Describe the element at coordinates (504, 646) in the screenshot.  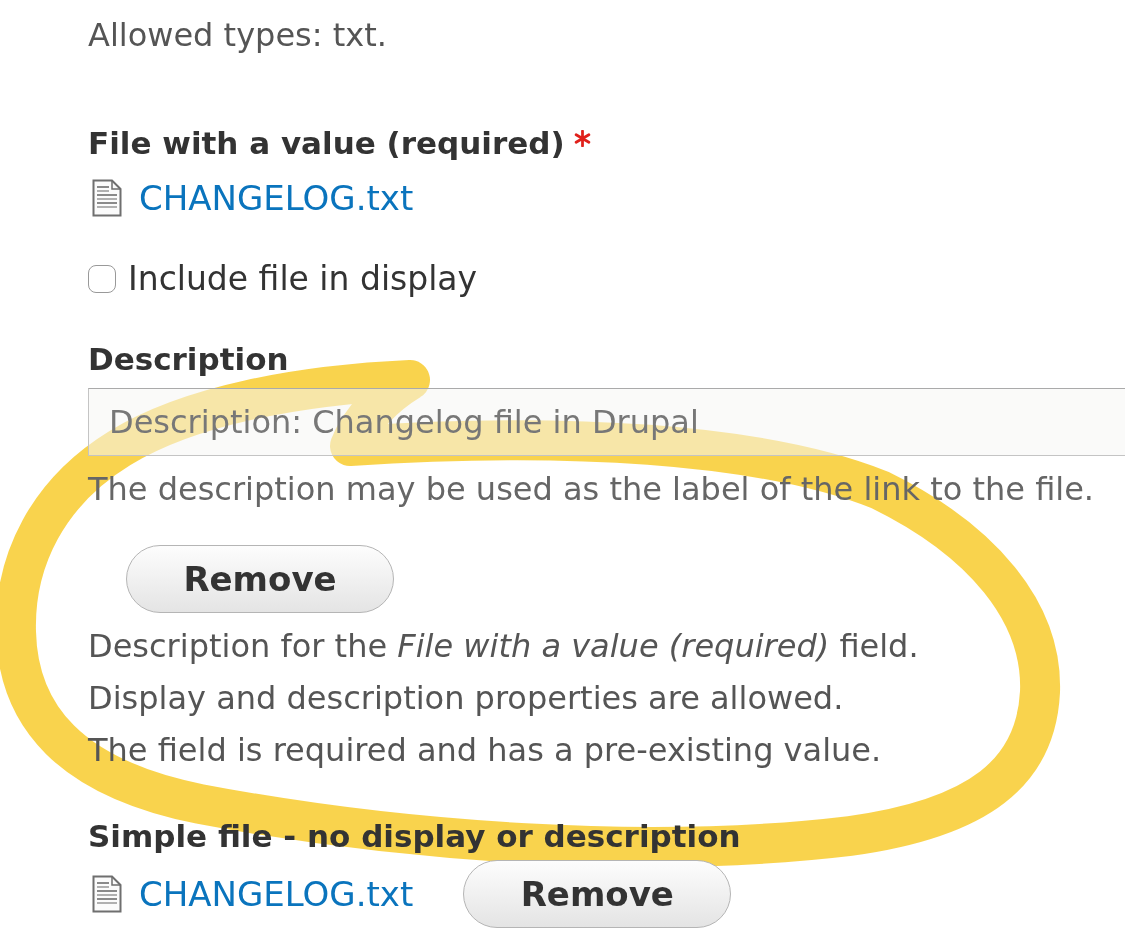
I see `field-description-text: Description for the File with a value (required) field.` at that location.